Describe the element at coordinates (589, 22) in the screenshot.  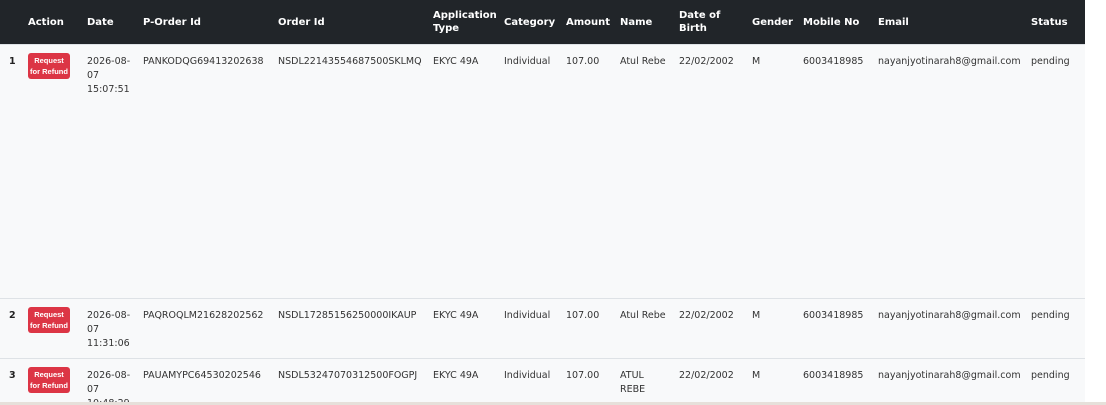
I see `header-amount: Amount` at that location.